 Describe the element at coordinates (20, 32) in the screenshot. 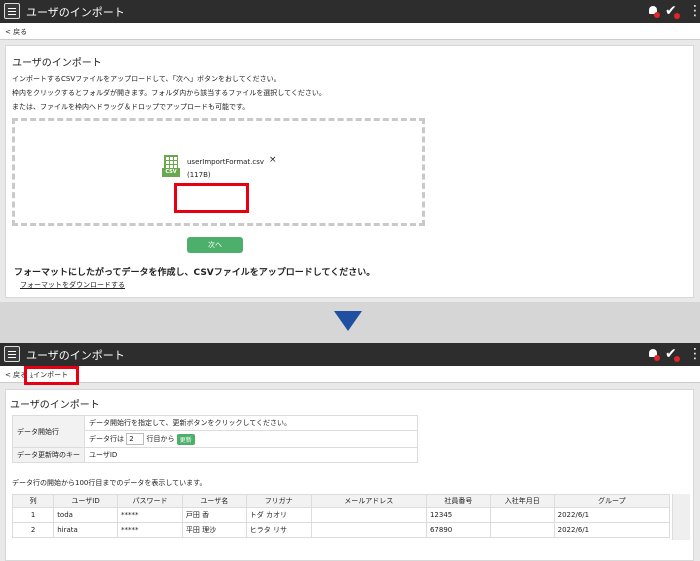

I see `back-label: 戻る` at that location.